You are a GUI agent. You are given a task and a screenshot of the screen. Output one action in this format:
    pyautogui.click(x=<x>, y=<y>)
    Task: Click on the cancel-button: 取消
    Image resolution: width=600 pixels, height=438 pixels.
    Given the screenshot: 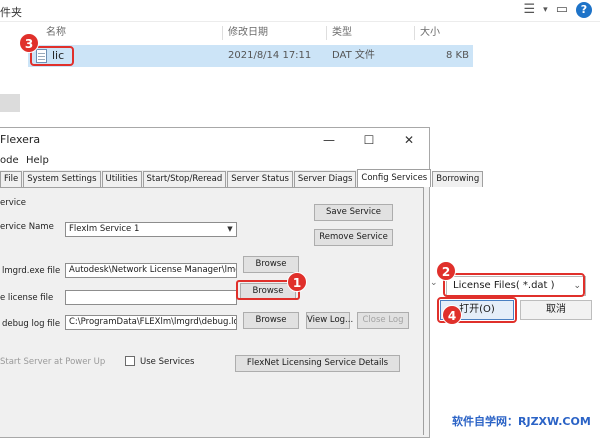 What is the action you would take?
    pyautogui.click(x=556, y=310)
    